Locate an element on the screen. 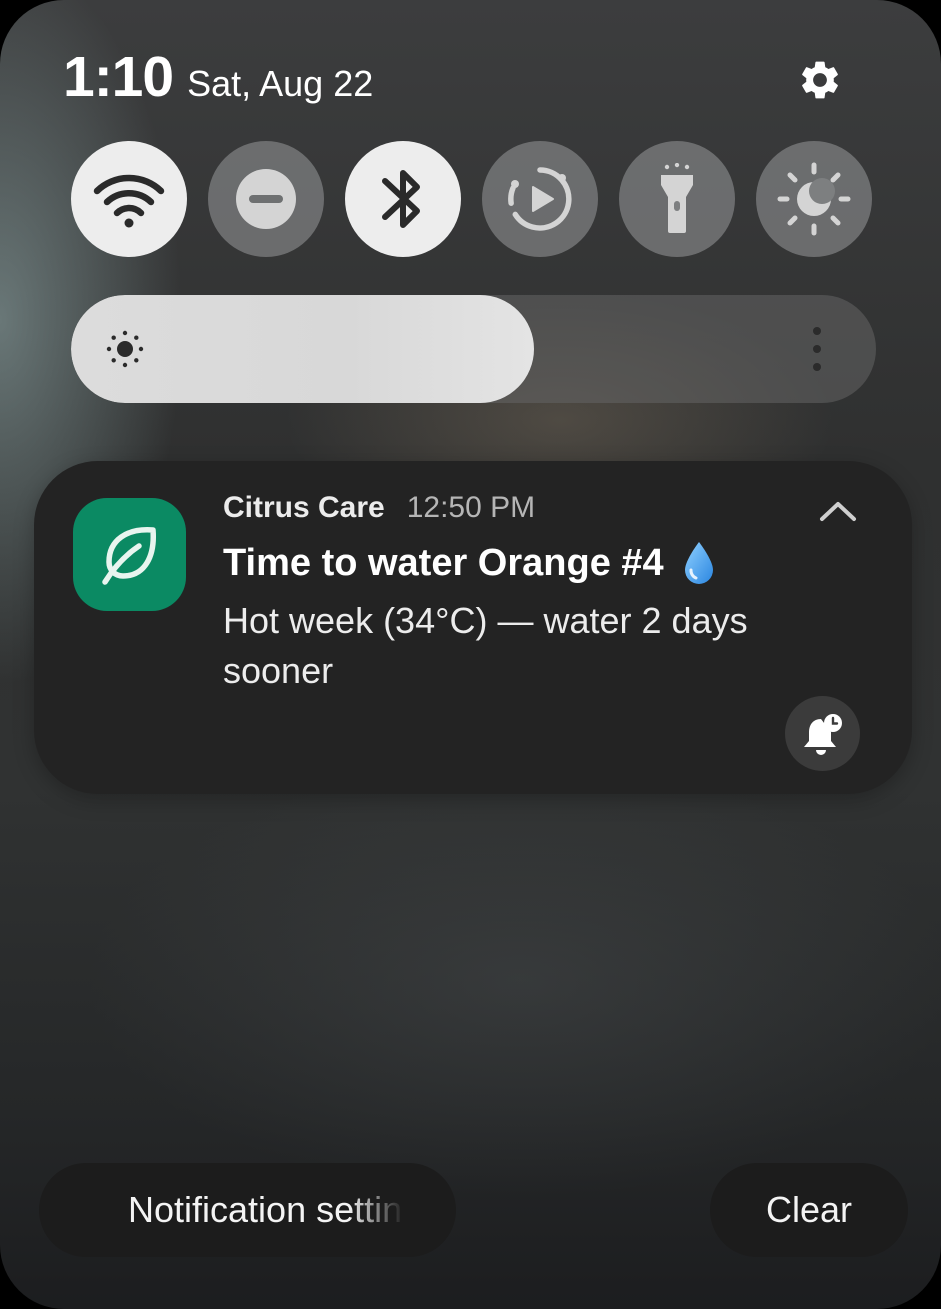 This screenshot has width=941, height=1309. tile-do-not-disturb is located at coordinates (266, 199).